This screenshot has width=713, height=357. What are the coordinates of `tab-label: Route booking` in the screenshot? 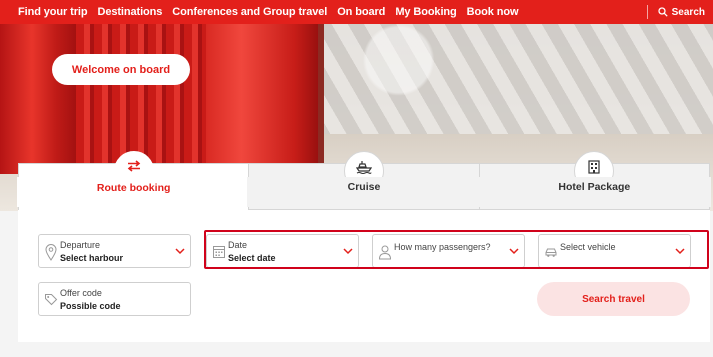 It's located at (133, 188).